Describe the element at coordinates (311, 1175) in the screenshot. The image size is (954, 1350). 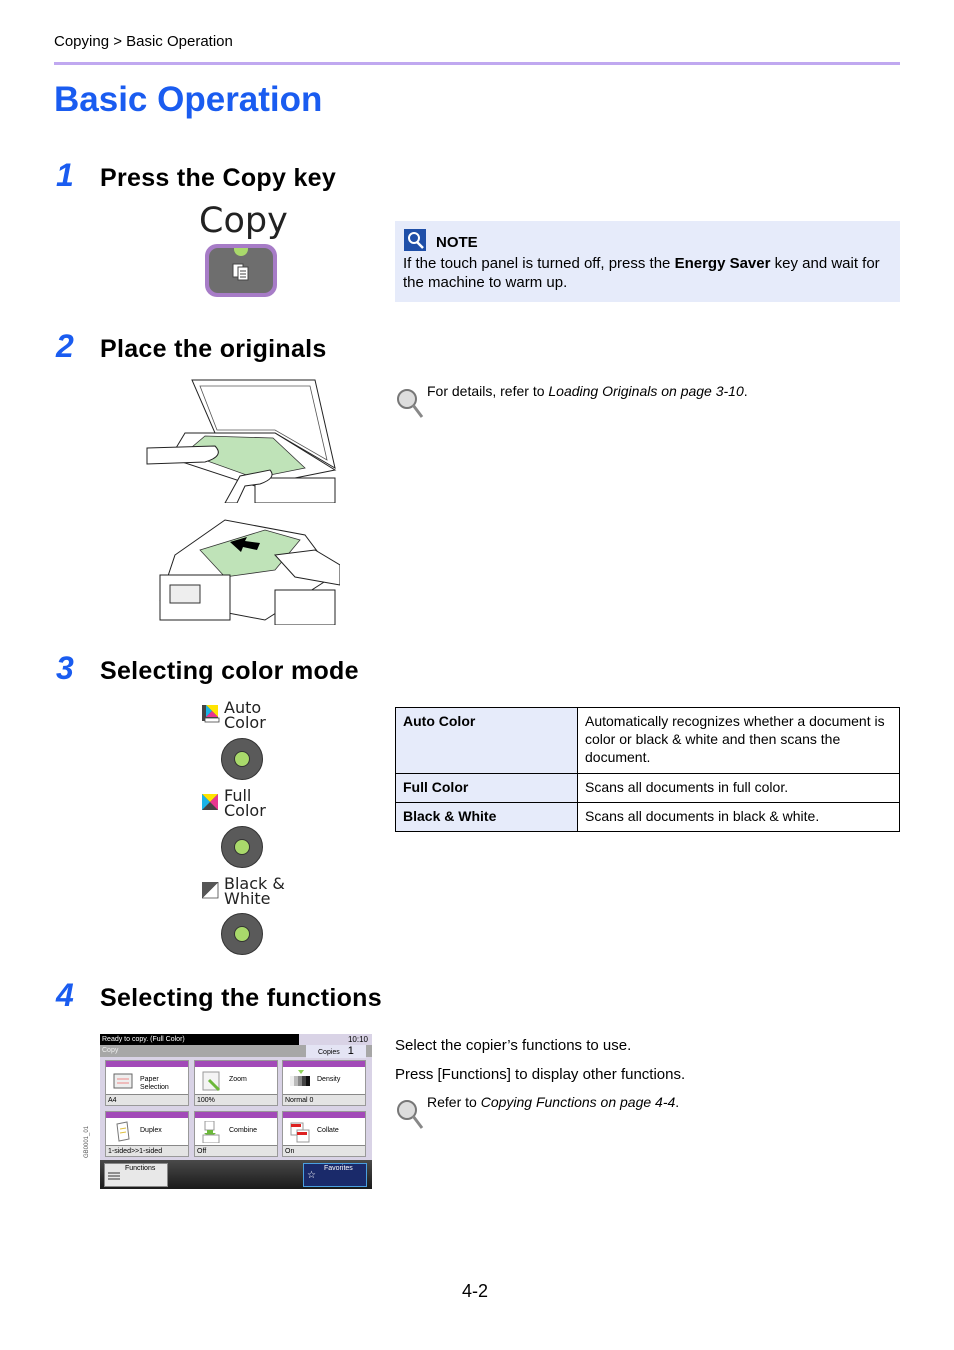
I see `star-icon: ☆` at that location.